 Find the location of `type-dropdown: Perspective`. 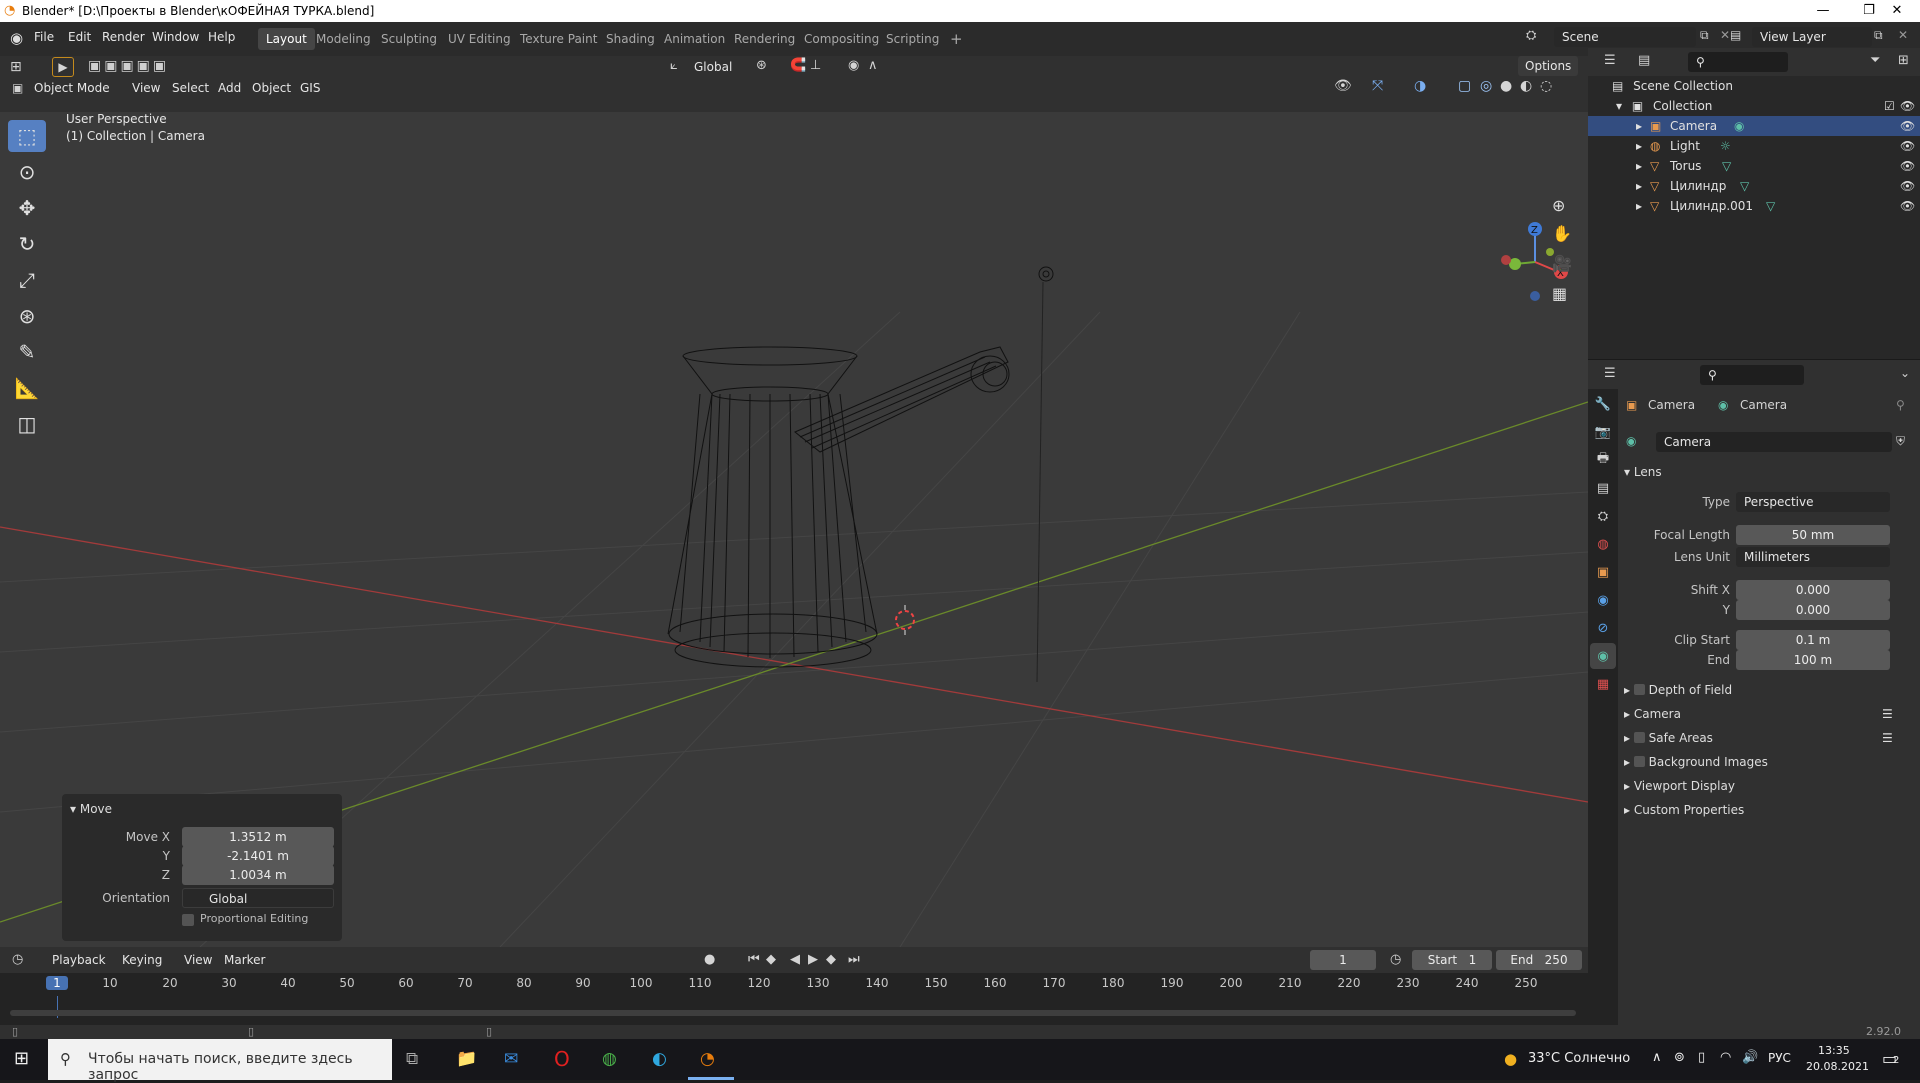

type-dropdown: Perspective is located at coordinates (1813, 502).